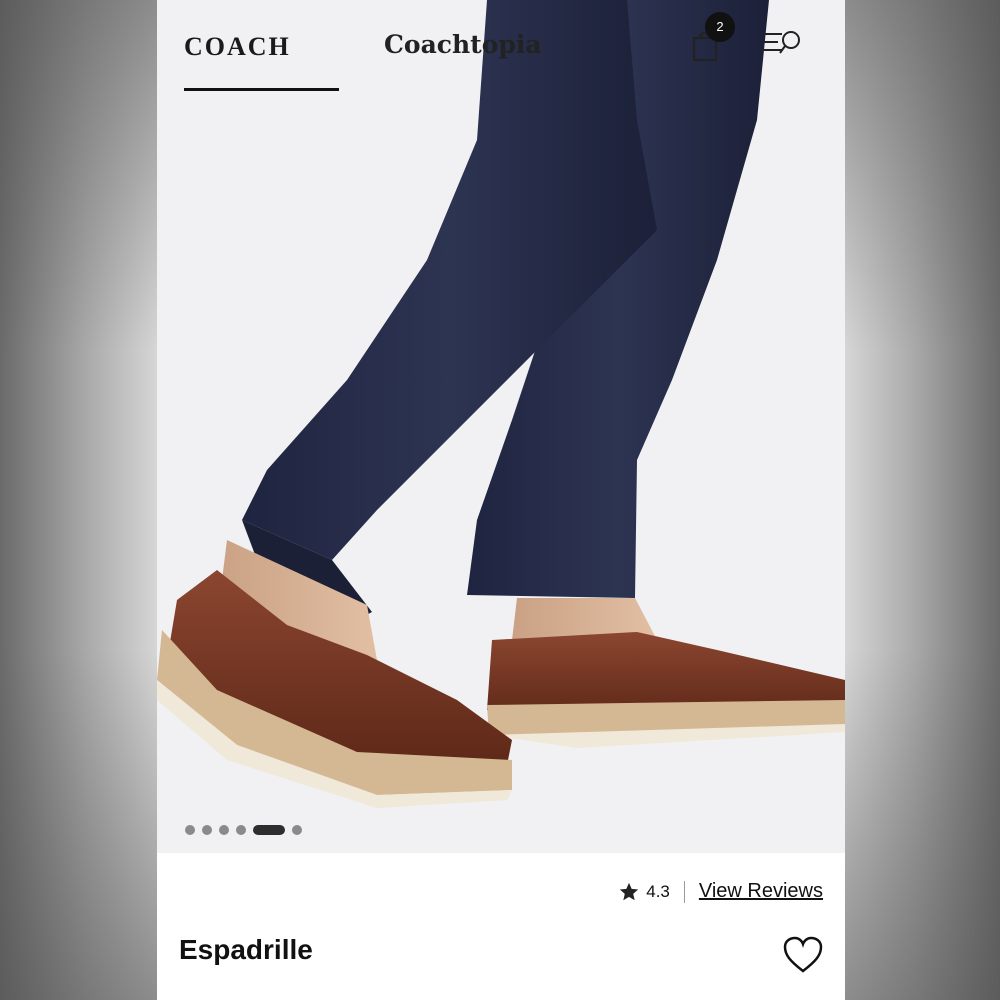 The width and height of the screenshot is (1000, 1000). What do you see at coordinates (463, 44) in the screenshot?
I see `tab-coachtopia: Coachtopia` at bounding box center [463, 44].